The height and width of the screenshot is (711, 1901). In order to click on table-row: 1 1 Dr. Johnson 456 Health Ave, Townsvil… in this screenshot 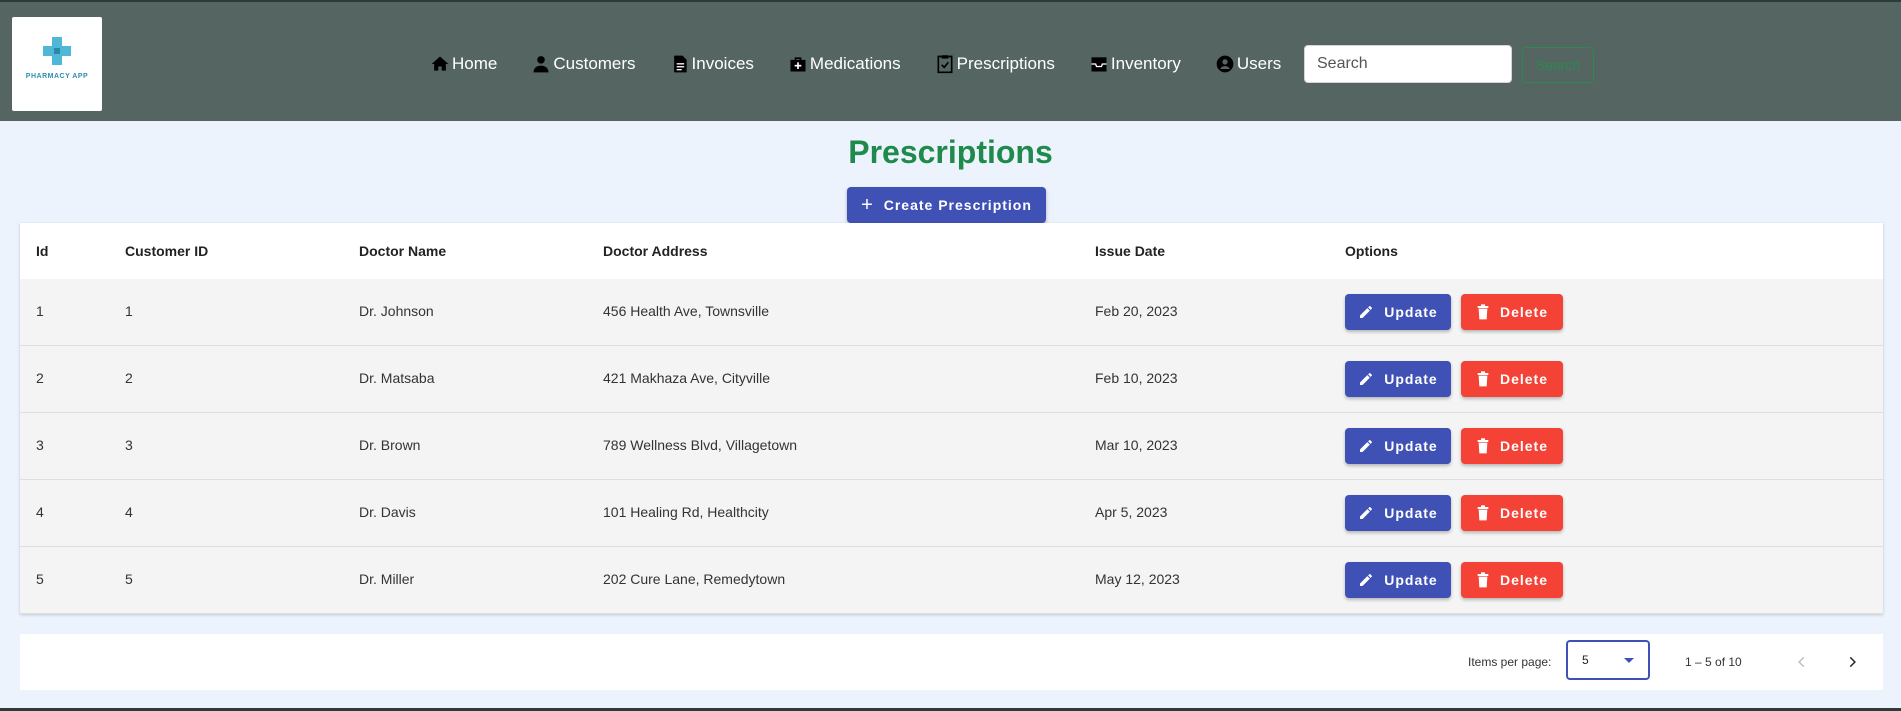, I will do `click(951, 312)`.